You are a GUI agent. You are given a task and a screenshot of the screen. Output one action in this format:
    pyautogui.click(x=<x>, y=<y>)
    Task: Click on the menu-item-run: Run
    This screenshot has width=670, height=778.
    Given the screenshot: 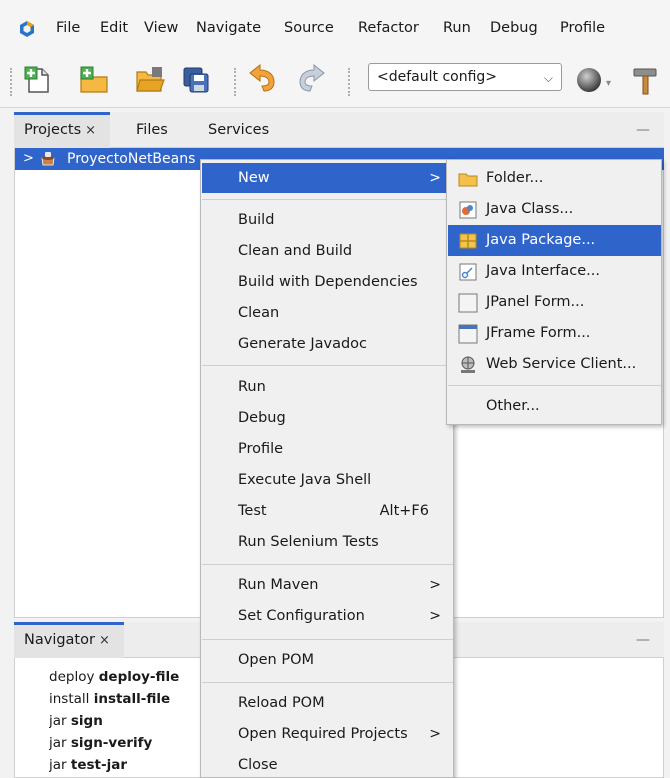 What is the action you would take?
    pyautogui.click(x=327, y=387)
    